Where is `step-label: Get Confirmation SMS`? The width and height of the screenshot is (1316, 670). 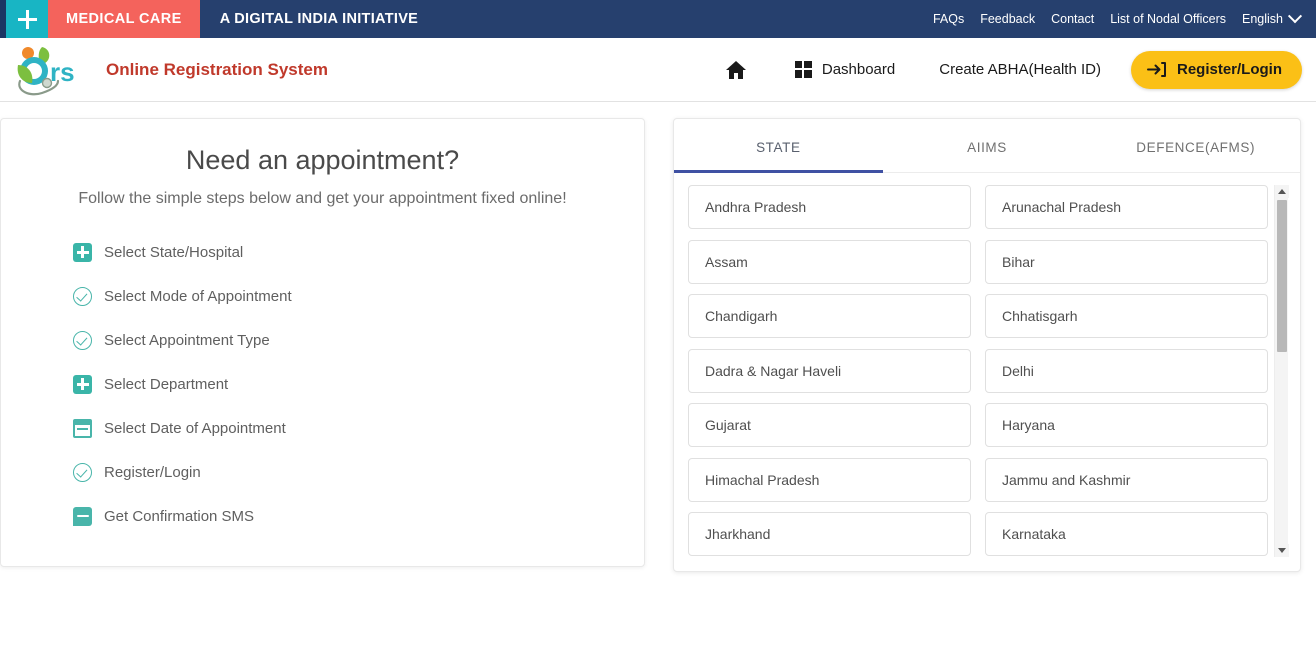
step-label: Get Confirmation SMS is located at coordinates (179, 516).